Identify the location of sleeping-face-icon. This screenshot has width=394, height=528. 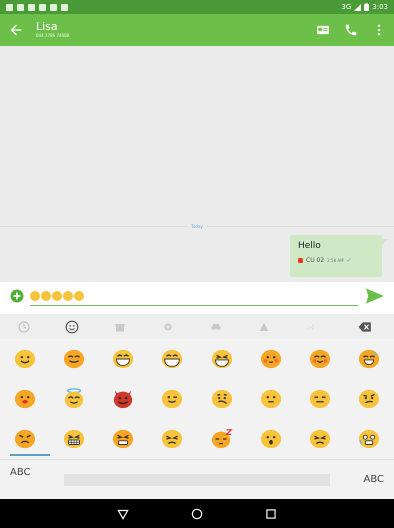
(222, 439).